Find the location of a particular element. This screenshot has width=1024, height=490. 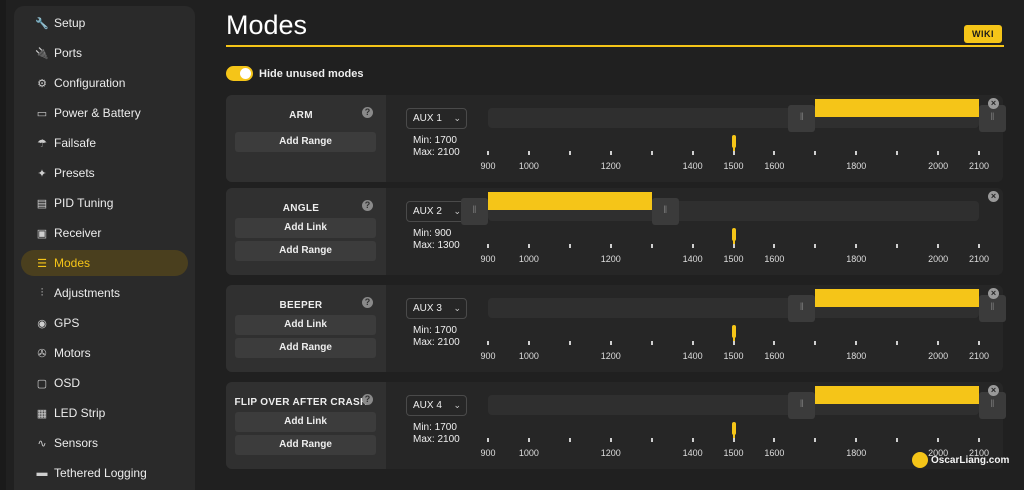

sidebar-item-adjustments: ⫶ Adjustments is located at coordinates (104, 293).